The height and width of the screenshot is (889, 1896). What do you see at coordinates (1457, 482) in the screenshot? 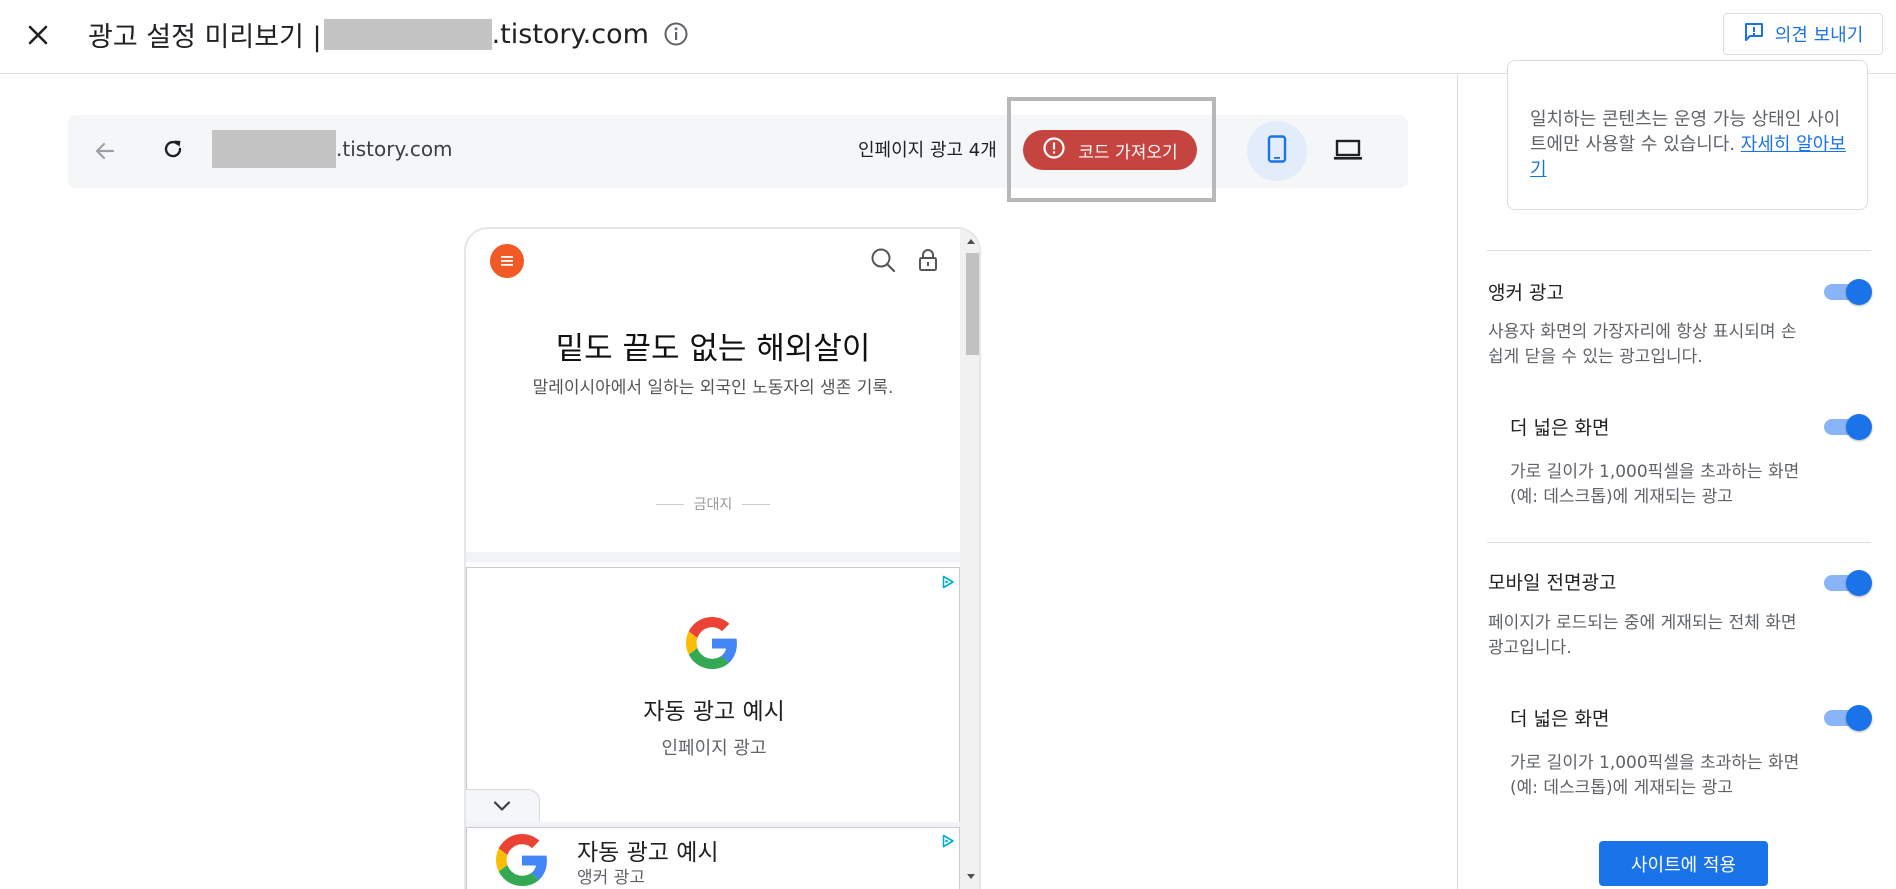
I see `panel-divider` at bounding box center [1457, 482].